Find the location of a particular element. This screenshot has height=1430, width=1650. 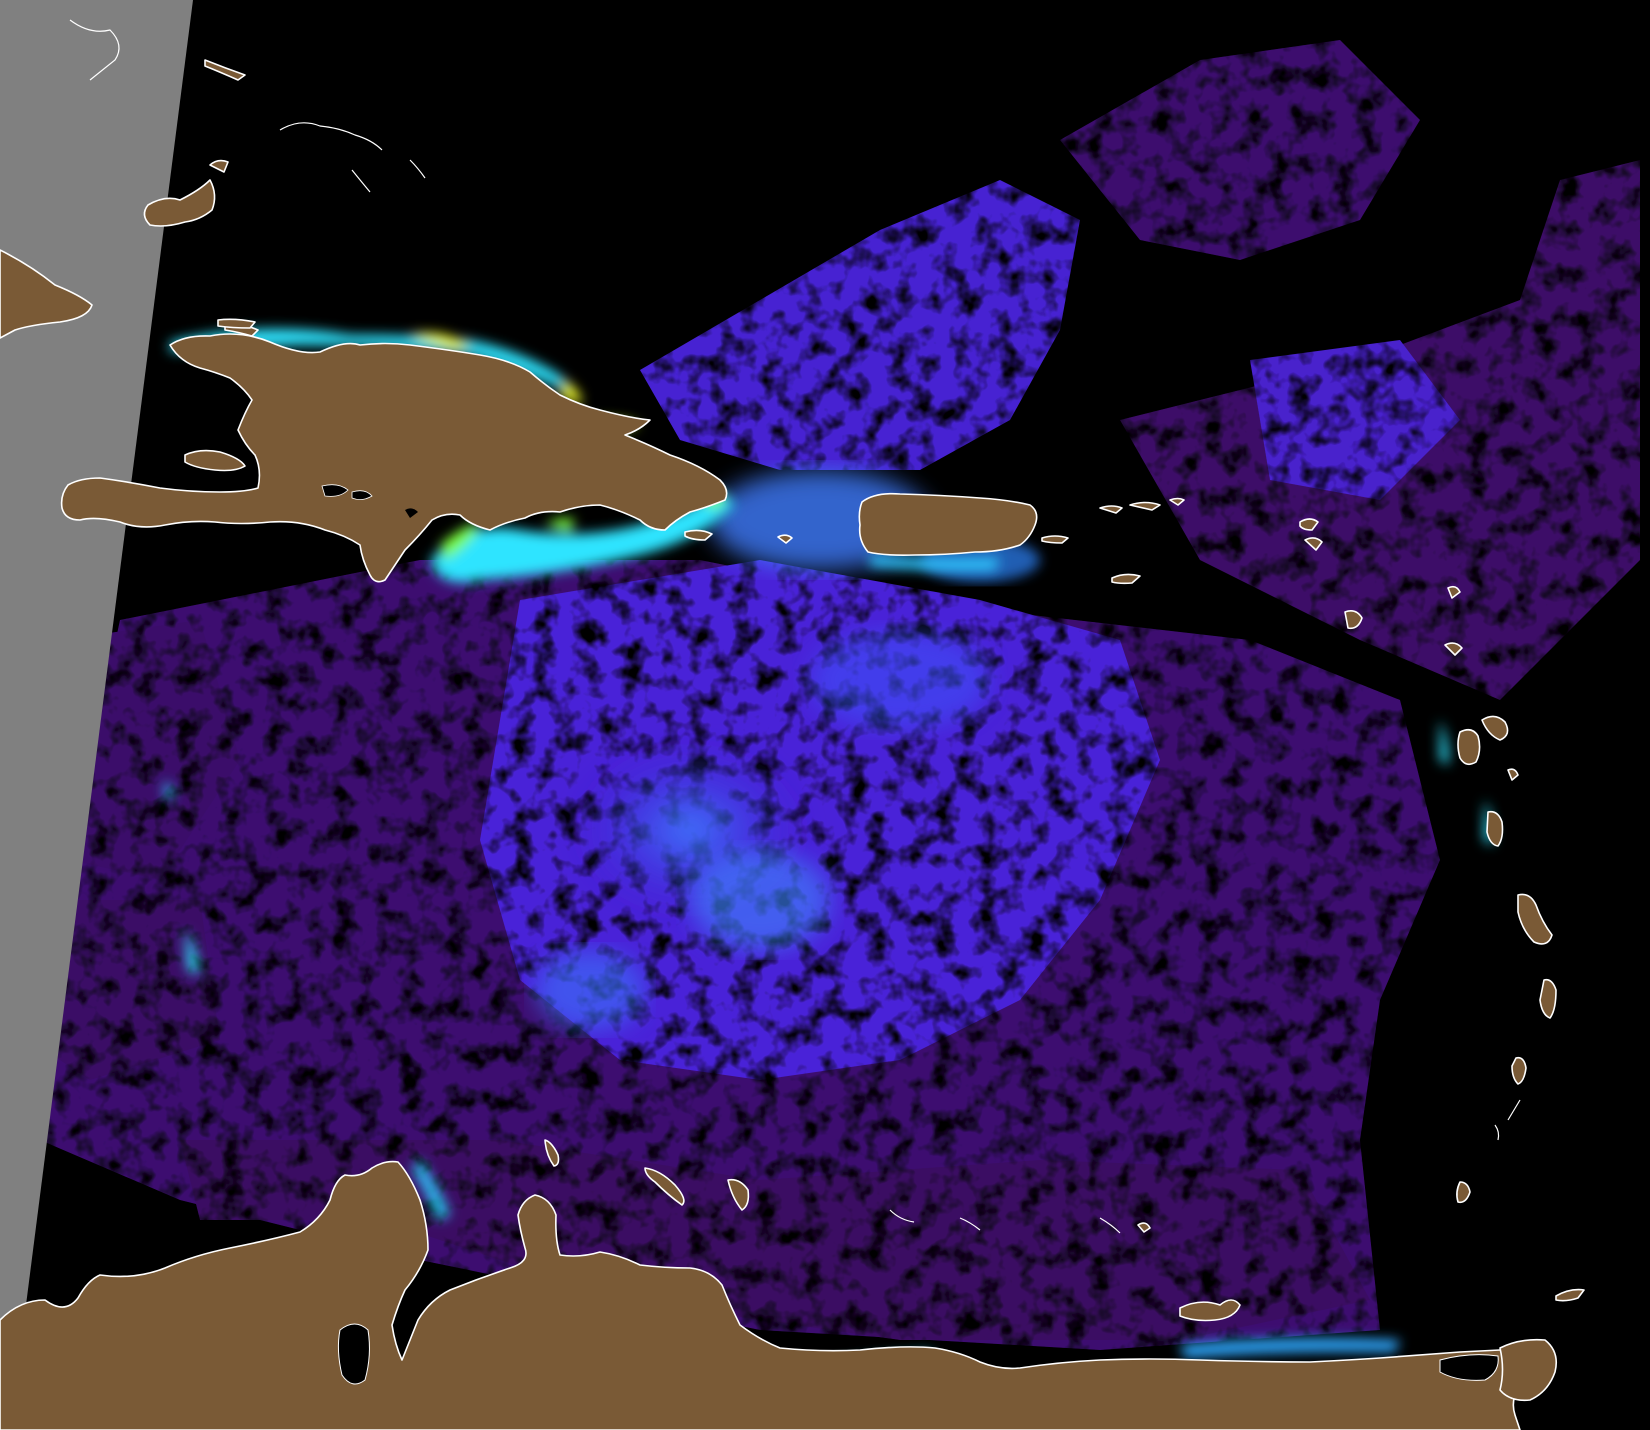

gulf-of-paria is located at coordinates (1469, 1367).